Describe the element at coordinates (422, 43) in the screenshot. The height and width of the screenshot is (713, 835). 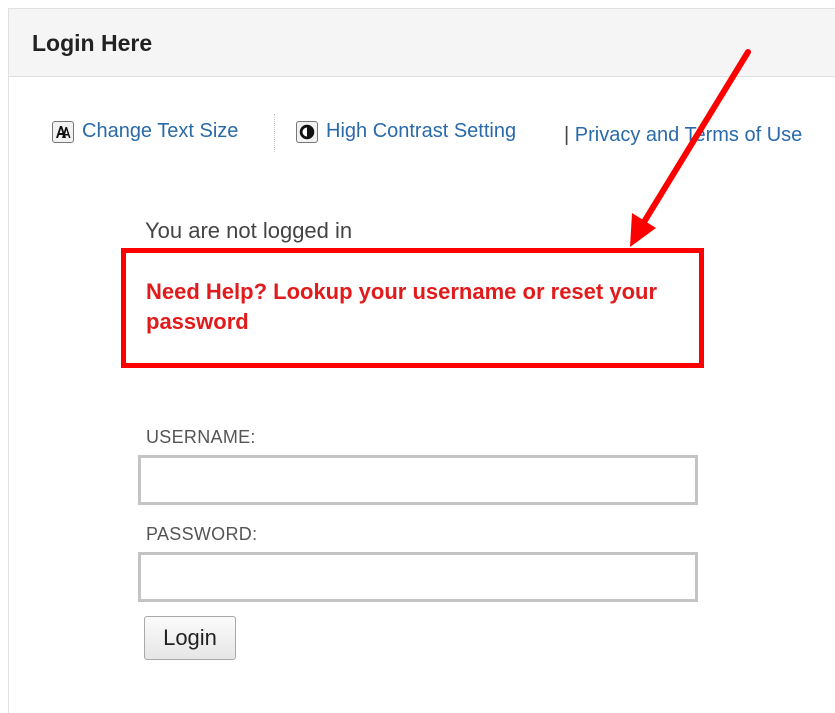
I see `panel-header: Login Here` at that location.